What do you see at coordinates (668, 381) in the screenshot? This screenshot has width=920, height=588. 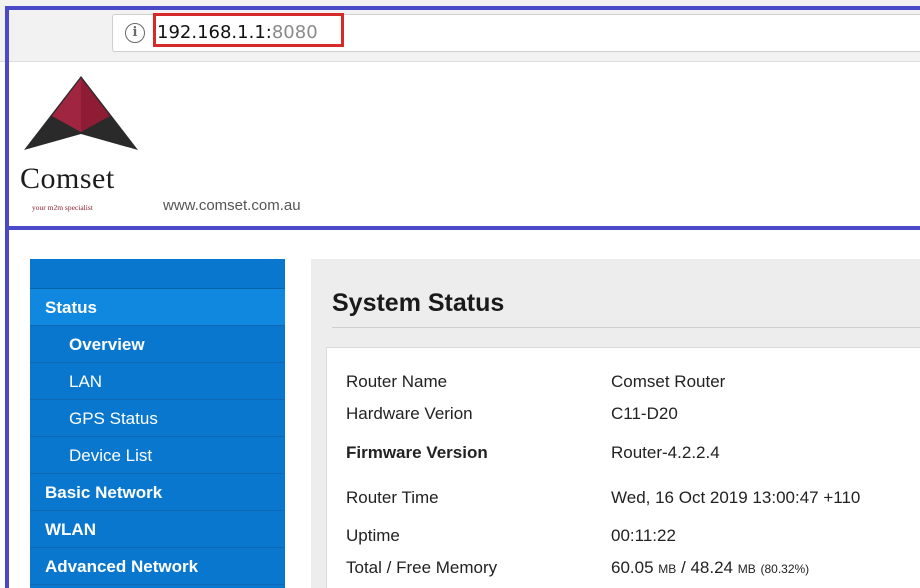 I see `row-value: Comset Router` at bounding box center [668, 381].